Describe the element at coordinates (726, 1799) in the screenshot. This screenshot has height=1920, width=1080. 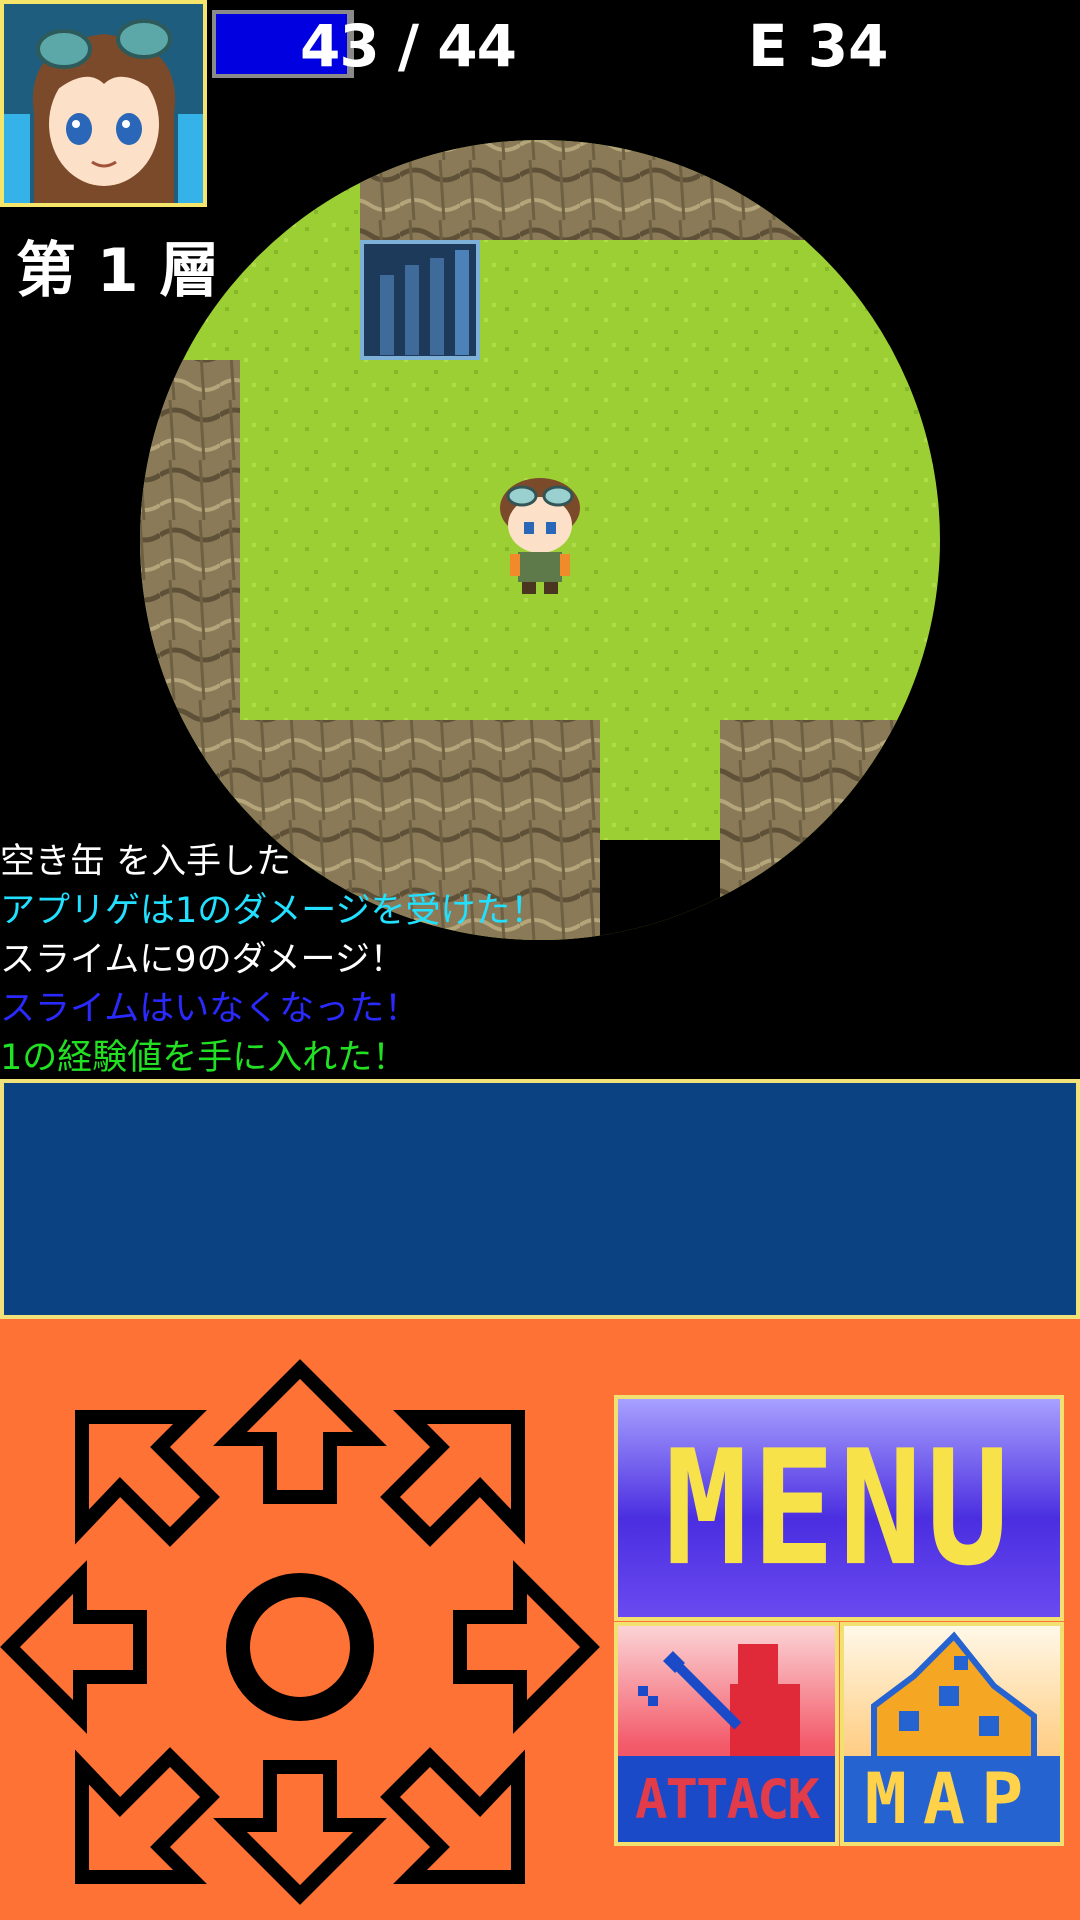
I see `attack-button-label: ATTACK` at that location.